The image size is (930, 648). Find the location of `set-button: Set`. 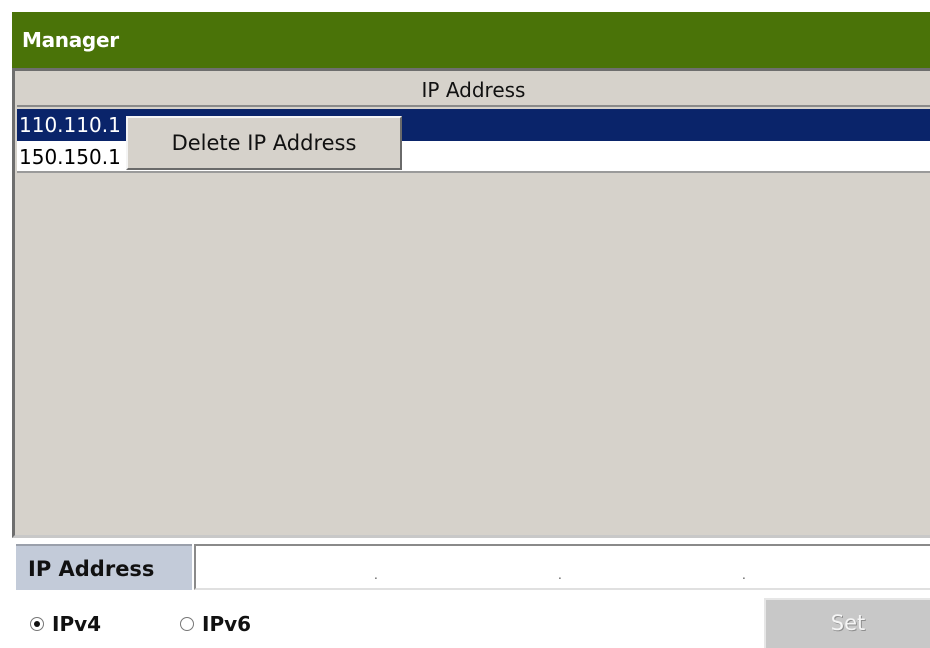

set-button: Set is located at coordinates (847, 623).